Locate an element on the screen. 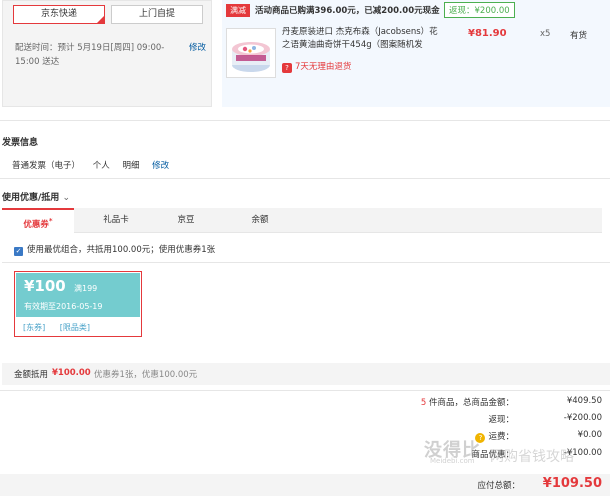 The width and height of the screenshot is (610, 496). selected-corner-icon is located at coordinates (100, 19).